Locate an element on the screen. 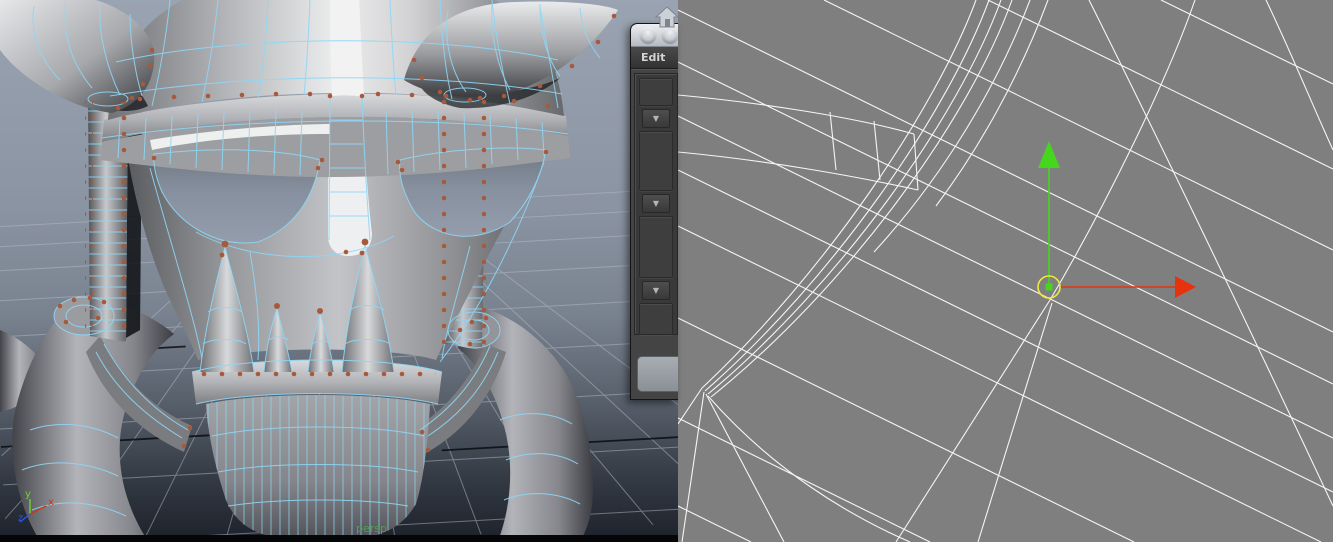 The height and width of the screenshot is (542, 1333). camera-label: persp is located at coordinates (371, 528).